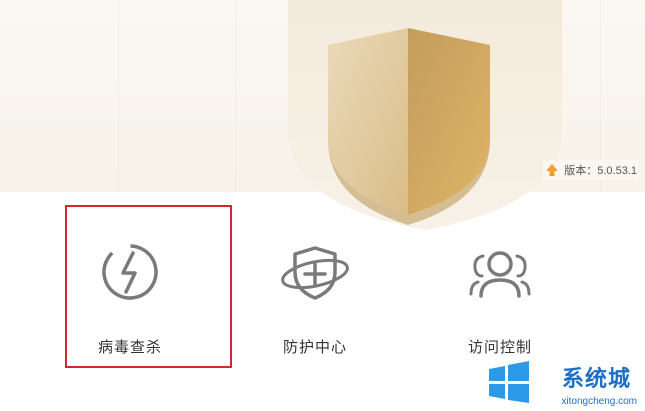 This screenshot has width=645, height=411. Describe the element at coordinates (509, 382) in the screenshot. I see `windows-logo-icon` at that location.